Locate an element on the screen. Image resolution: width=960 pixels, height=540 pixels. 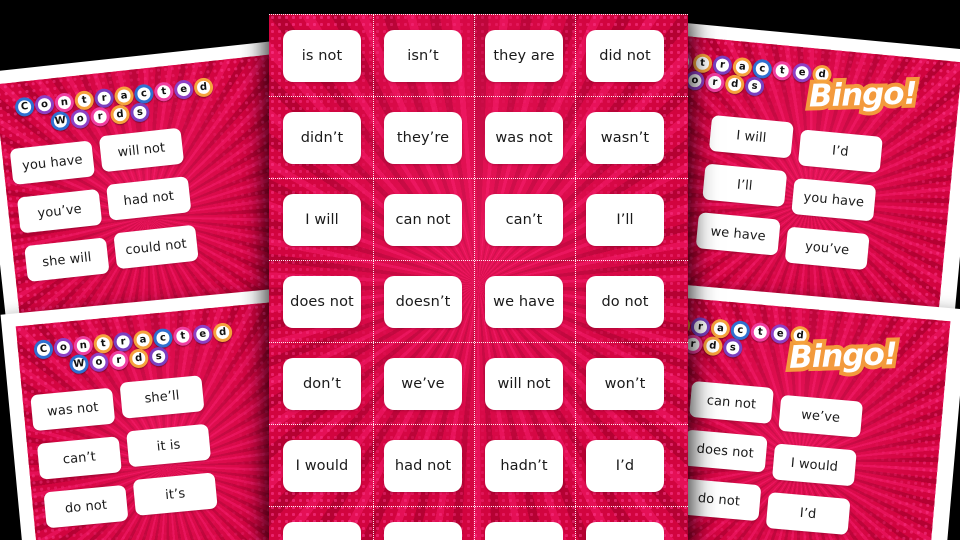
word-card-label: can not is located at coordinates (731, 402).